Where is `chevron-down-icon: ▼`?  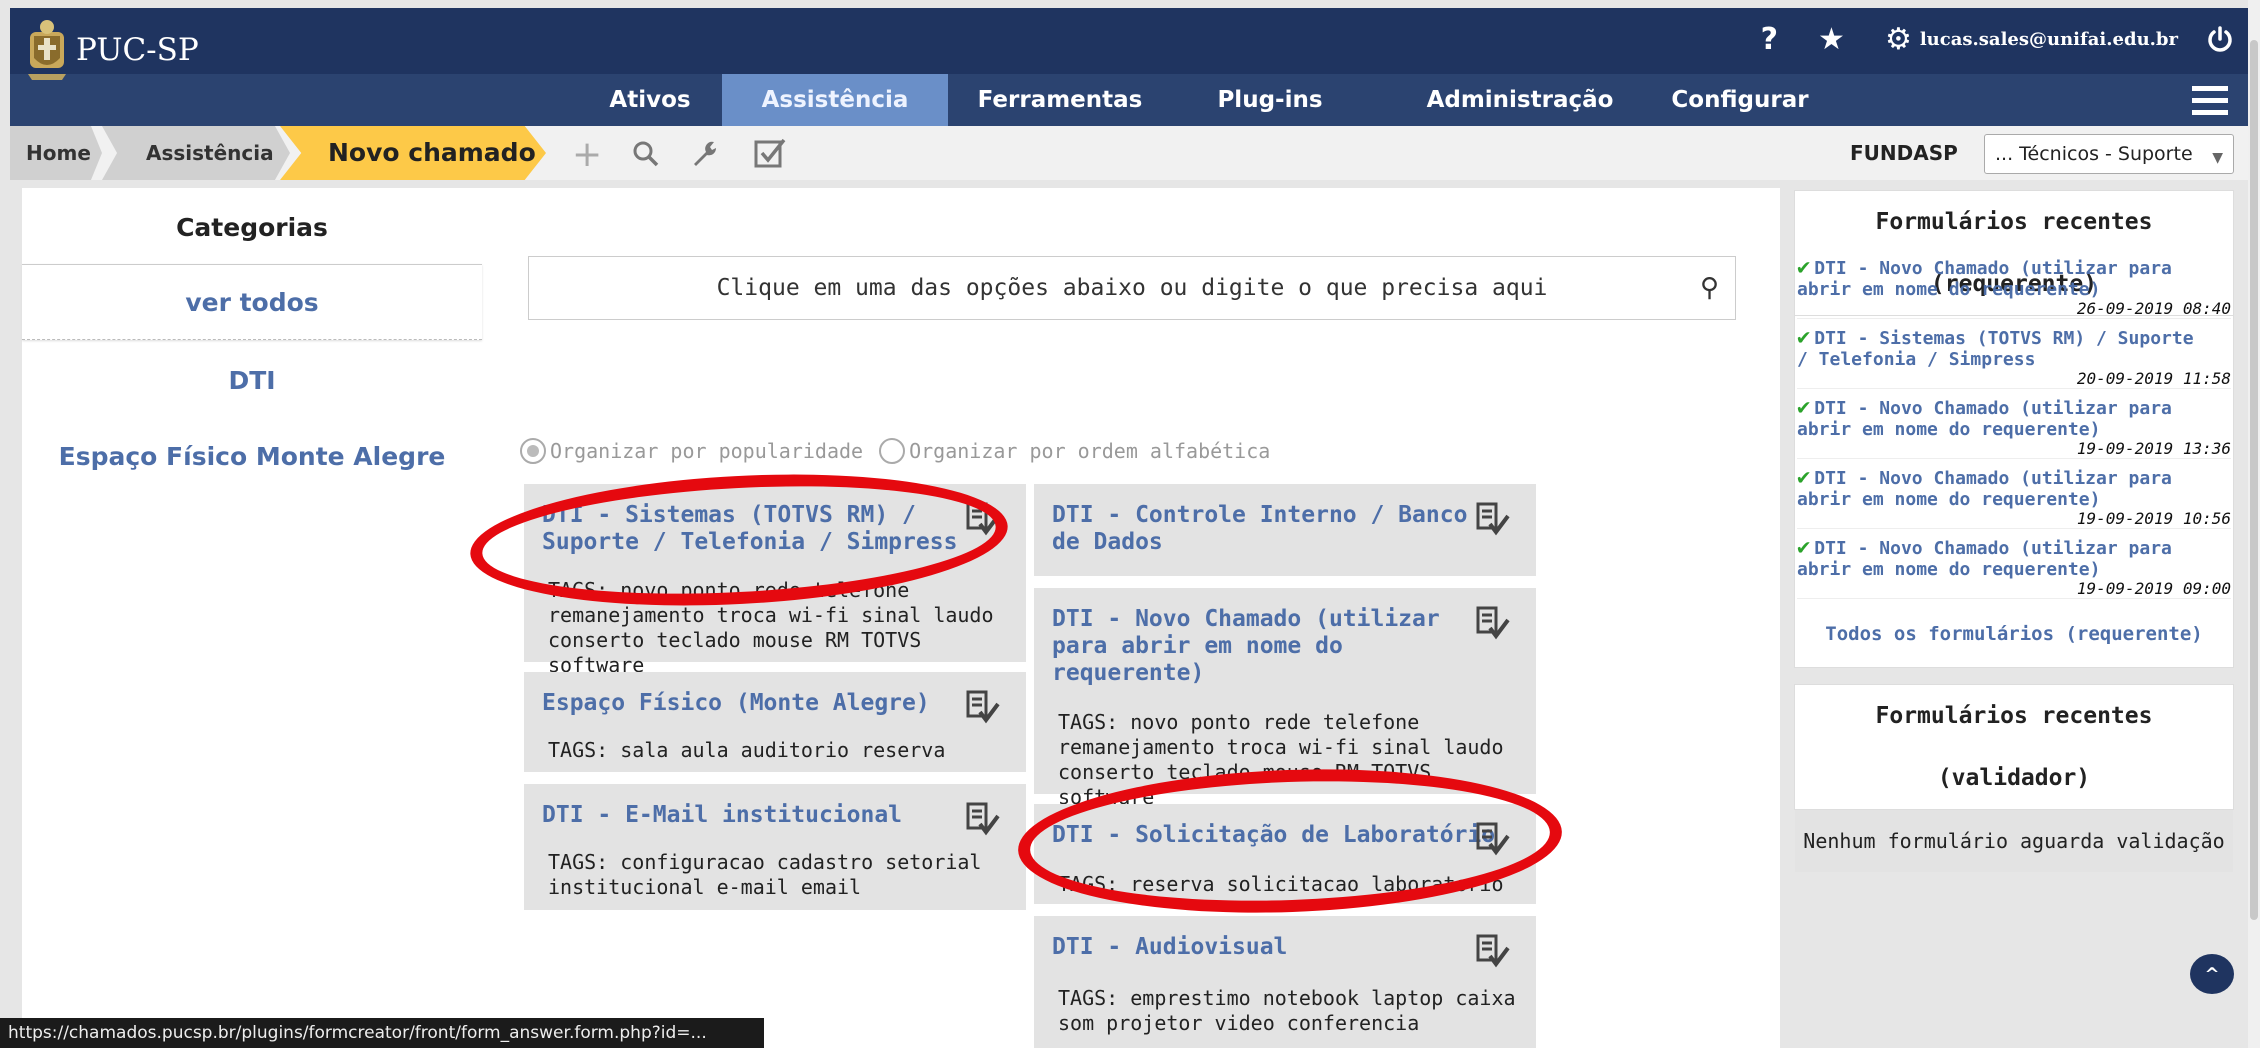
chevron-down-icon: ▼ is located at coordinates (2217, 158).